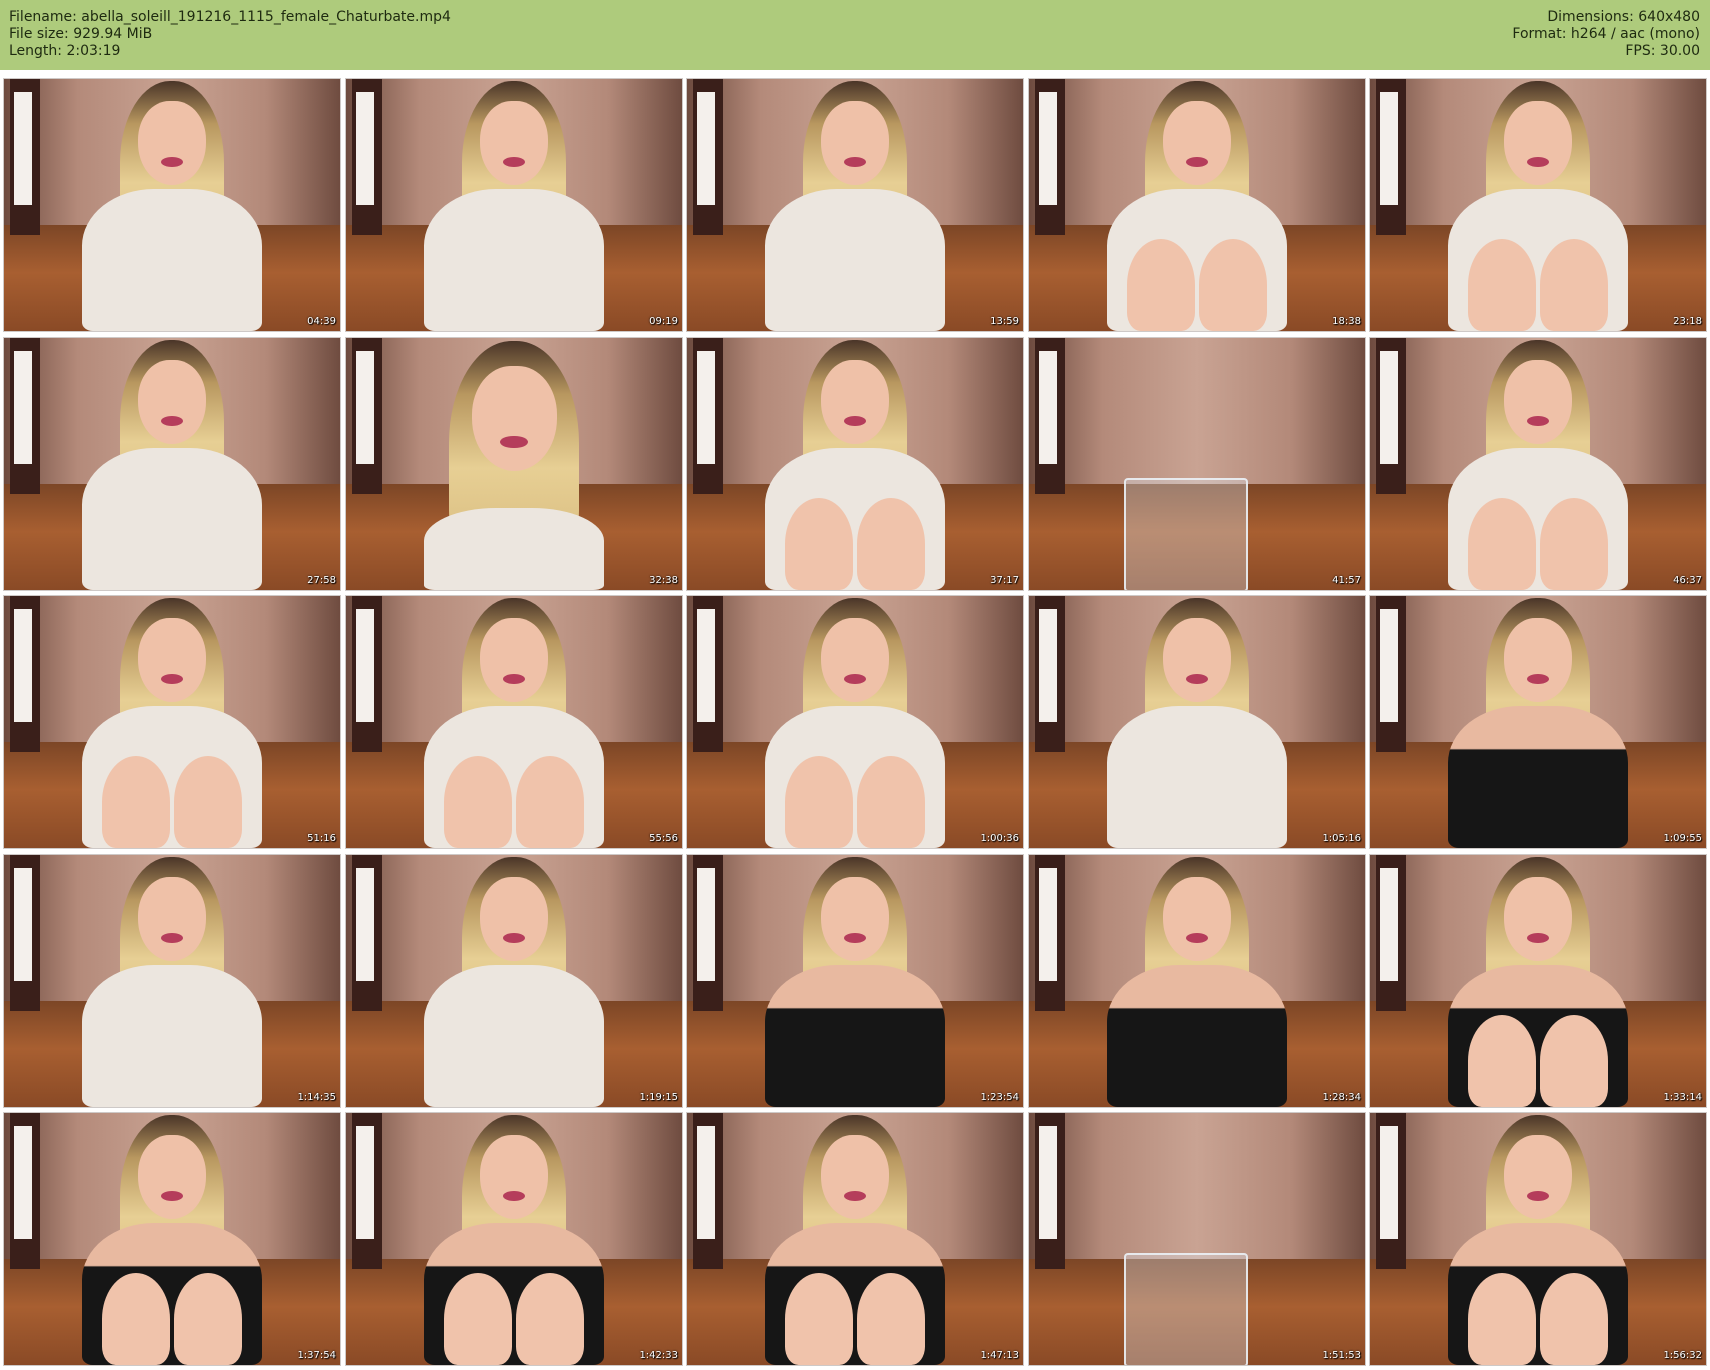  I want to click on thumbnail-frame: 1:28:34, so click(1197, 981).